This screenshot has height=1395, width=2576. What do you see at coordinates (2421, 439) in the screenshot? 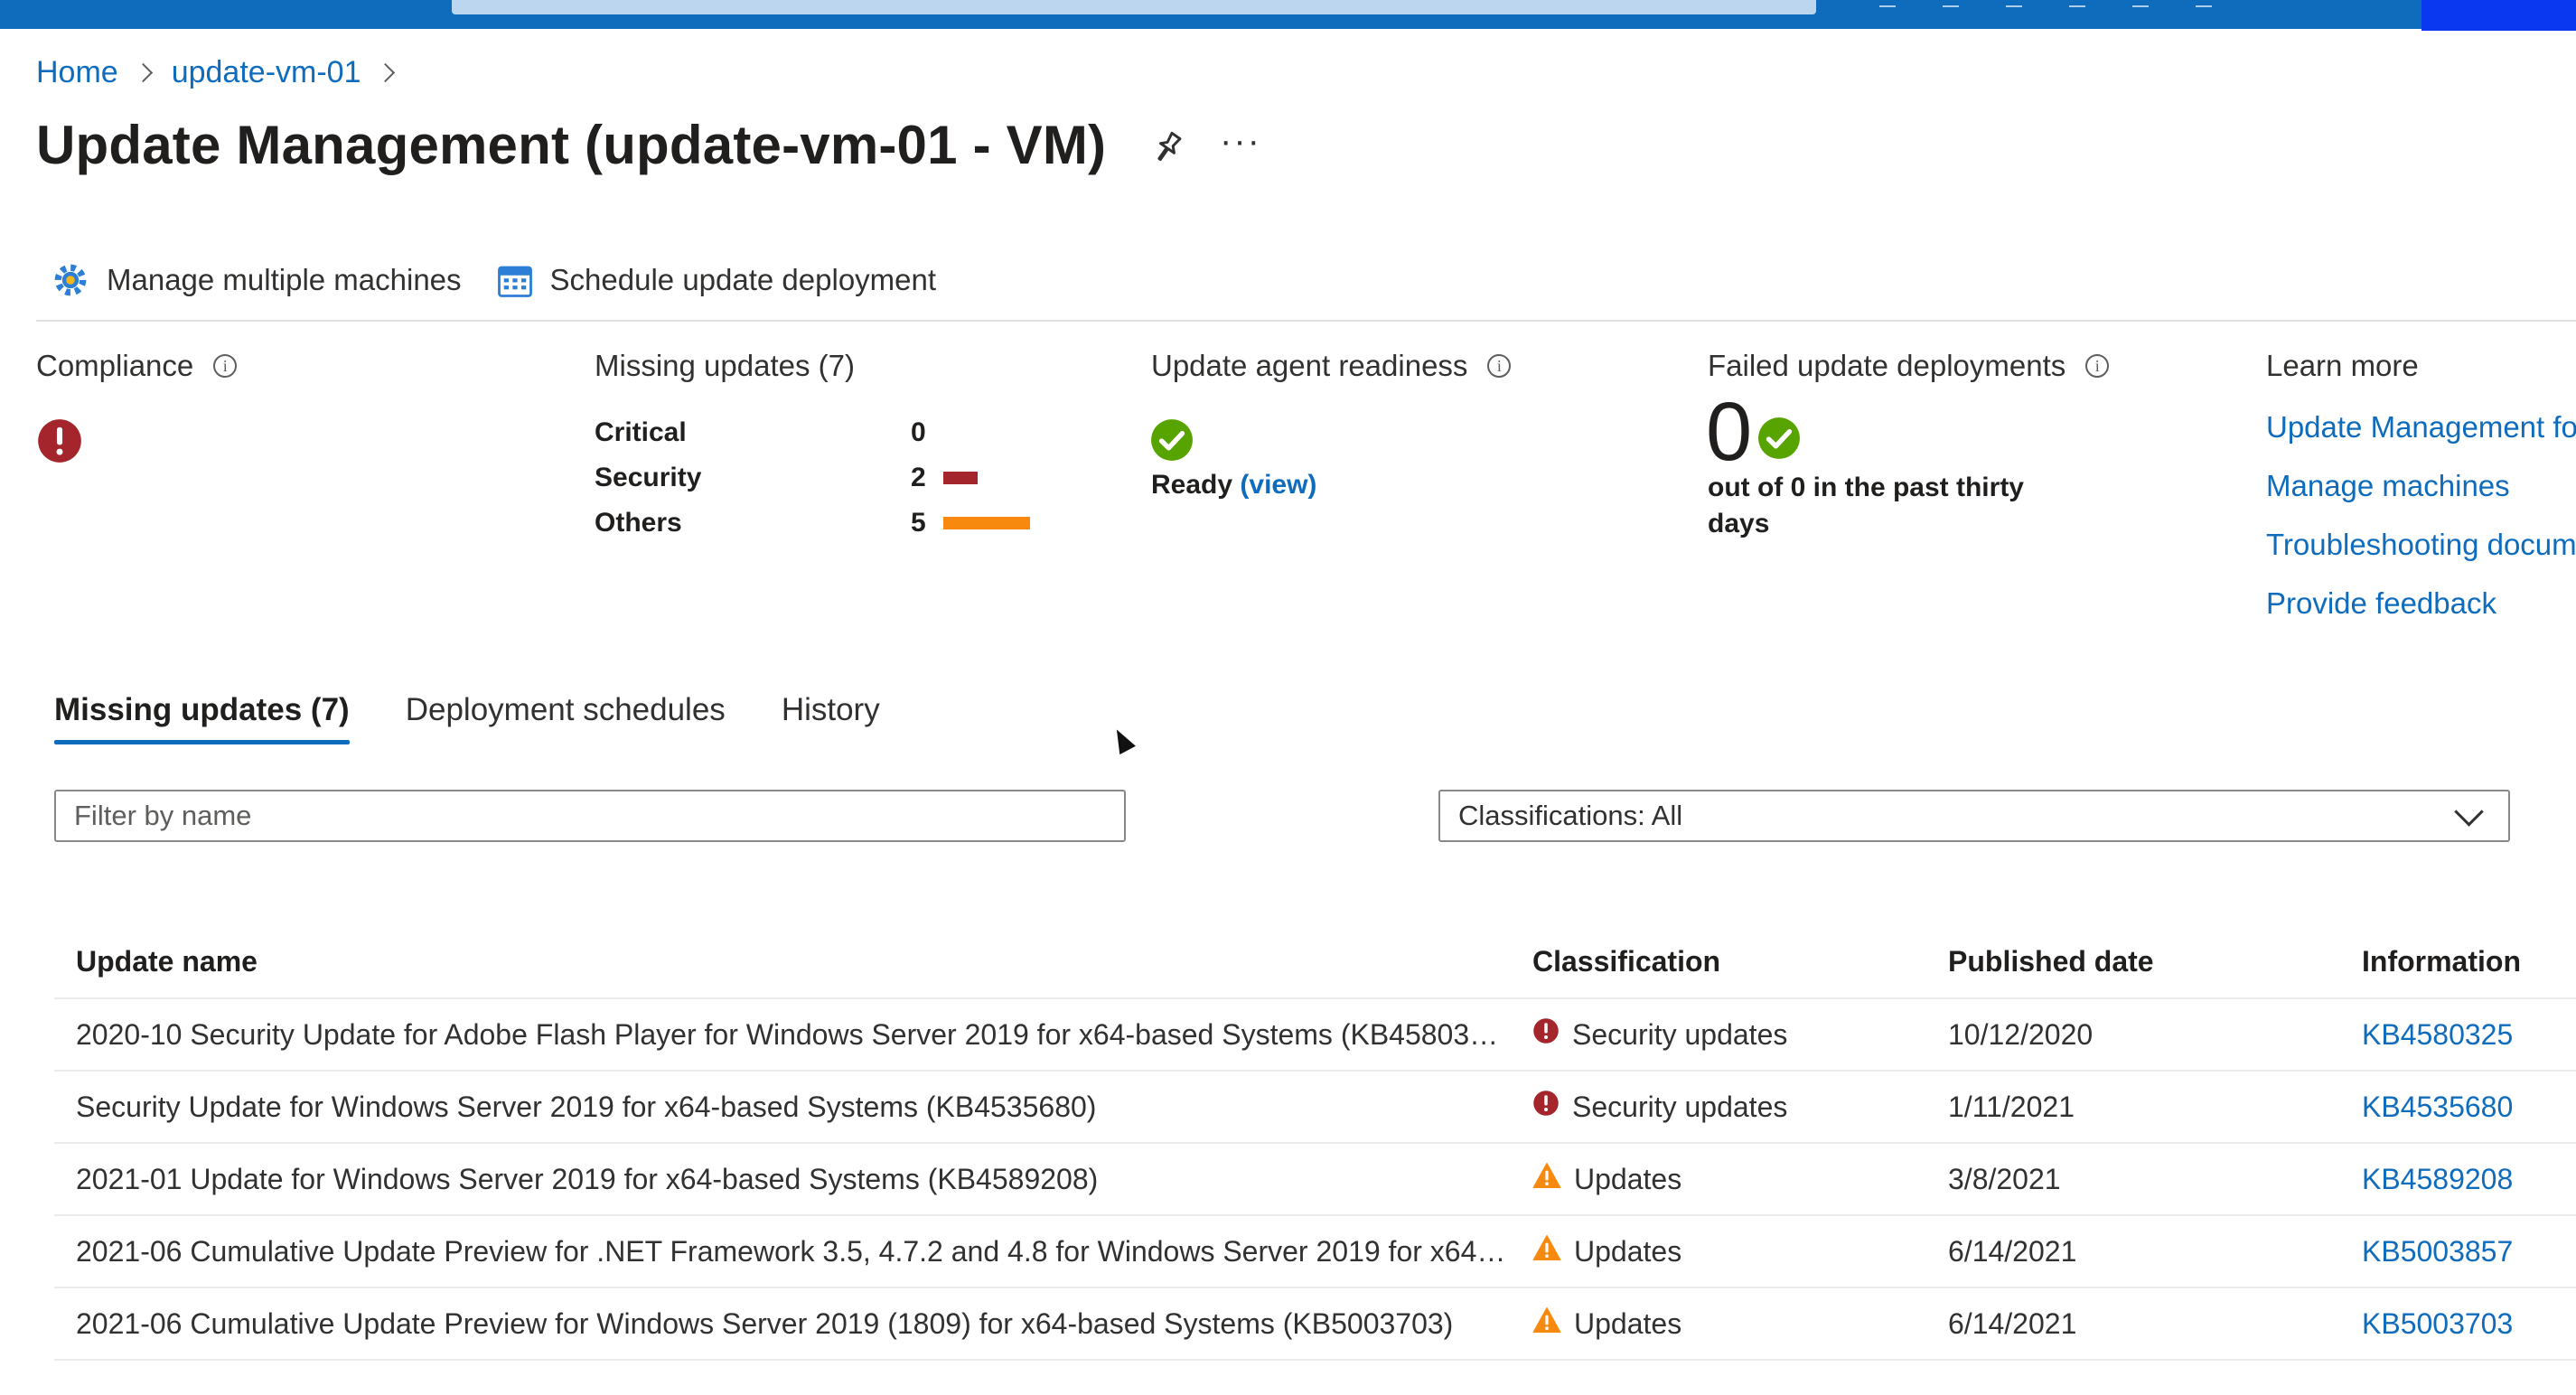
I see `learn-link-update-management: Update Management fo` at bounding box center [2421, 439].